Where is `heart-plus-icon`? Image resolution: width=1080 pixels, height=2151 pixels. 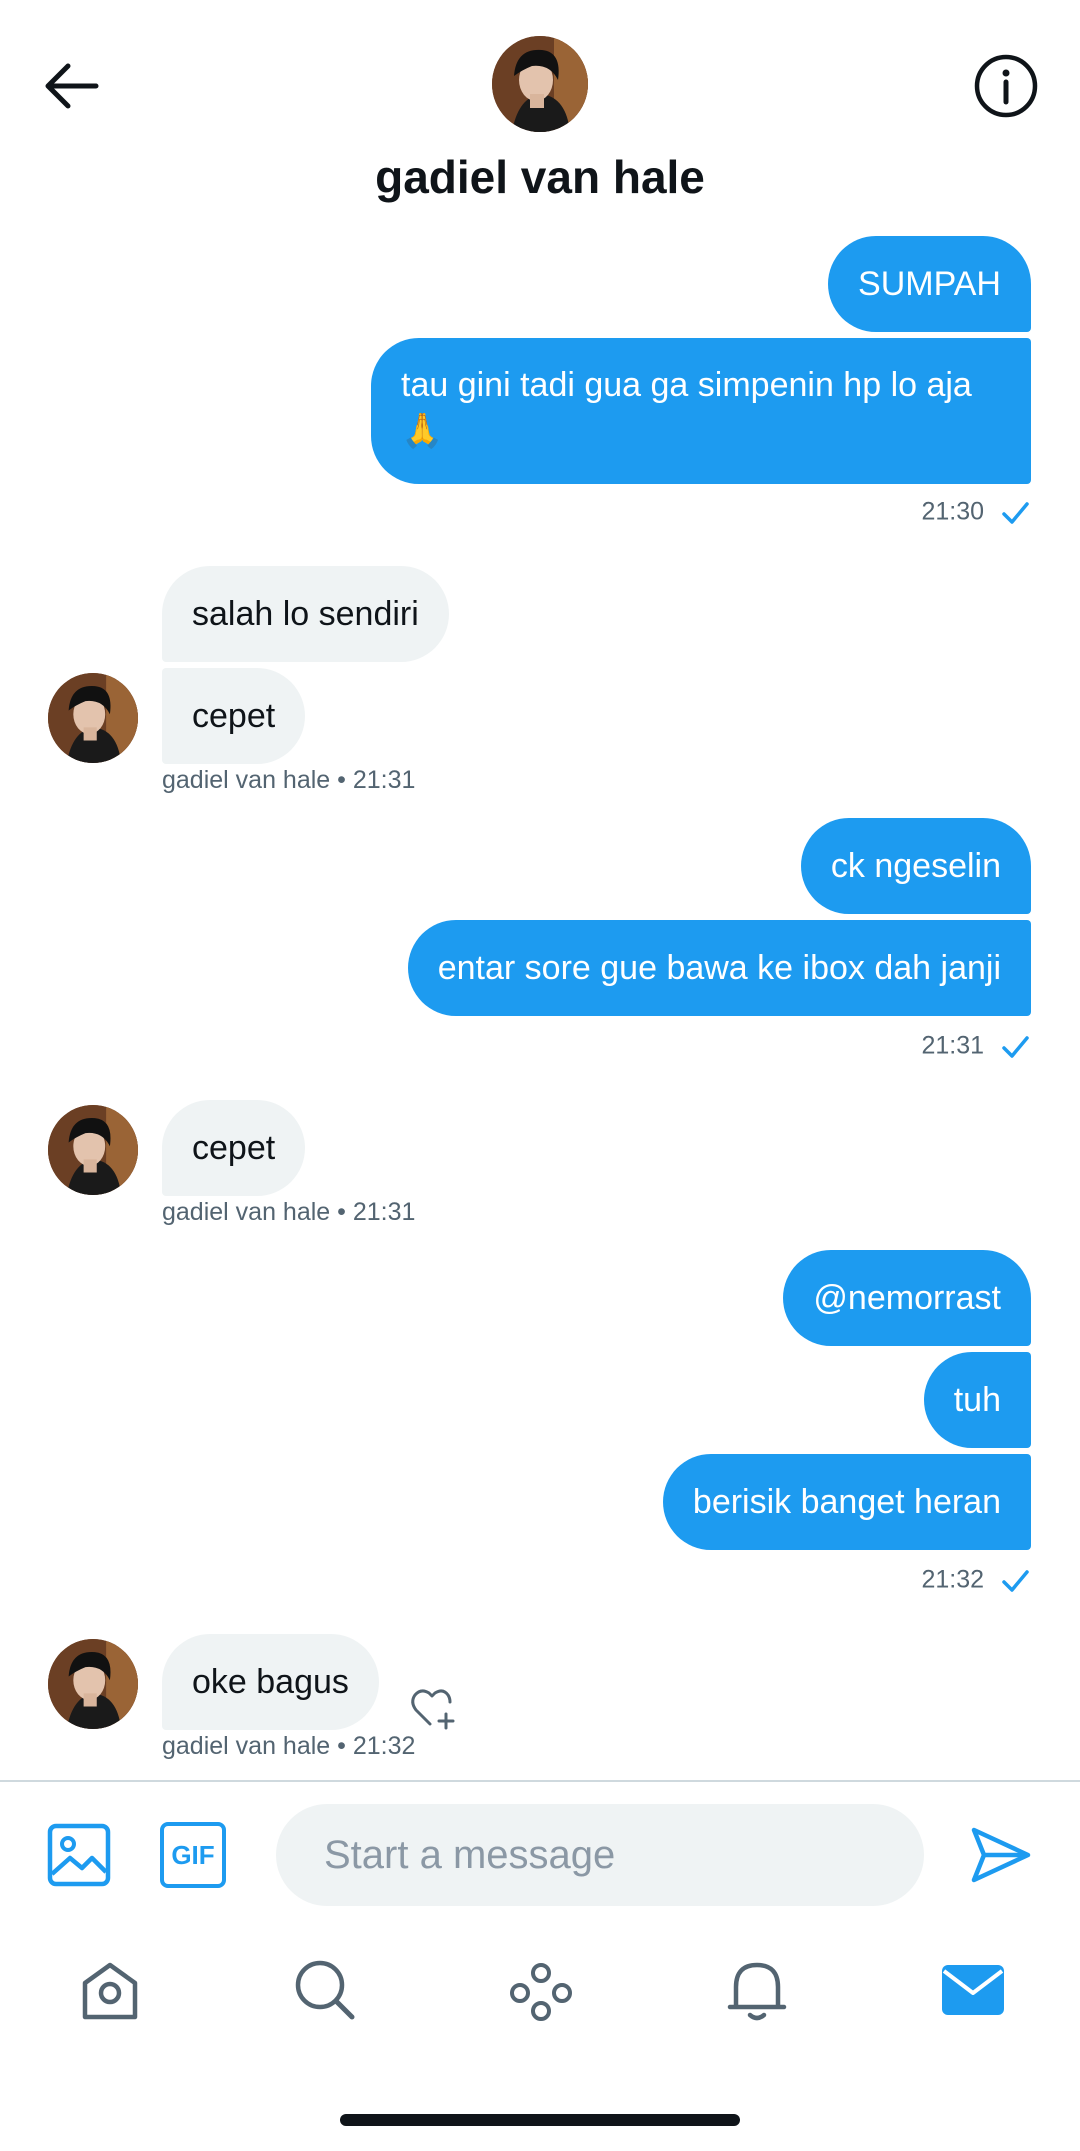 heart-plus-icon is located at coordinates (433, 1709).